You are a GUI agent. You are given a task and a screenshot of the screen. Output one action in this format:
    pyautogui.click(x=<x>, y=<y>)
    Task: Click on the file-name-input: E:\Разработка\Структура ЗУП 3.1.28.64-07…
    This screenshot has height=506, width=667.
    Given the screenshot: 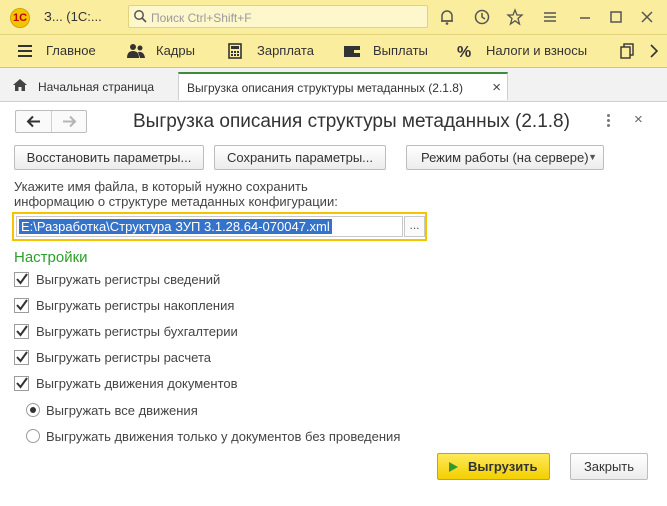 What is the action you would take?
    pyautogui.click(x=209, y=226)
    